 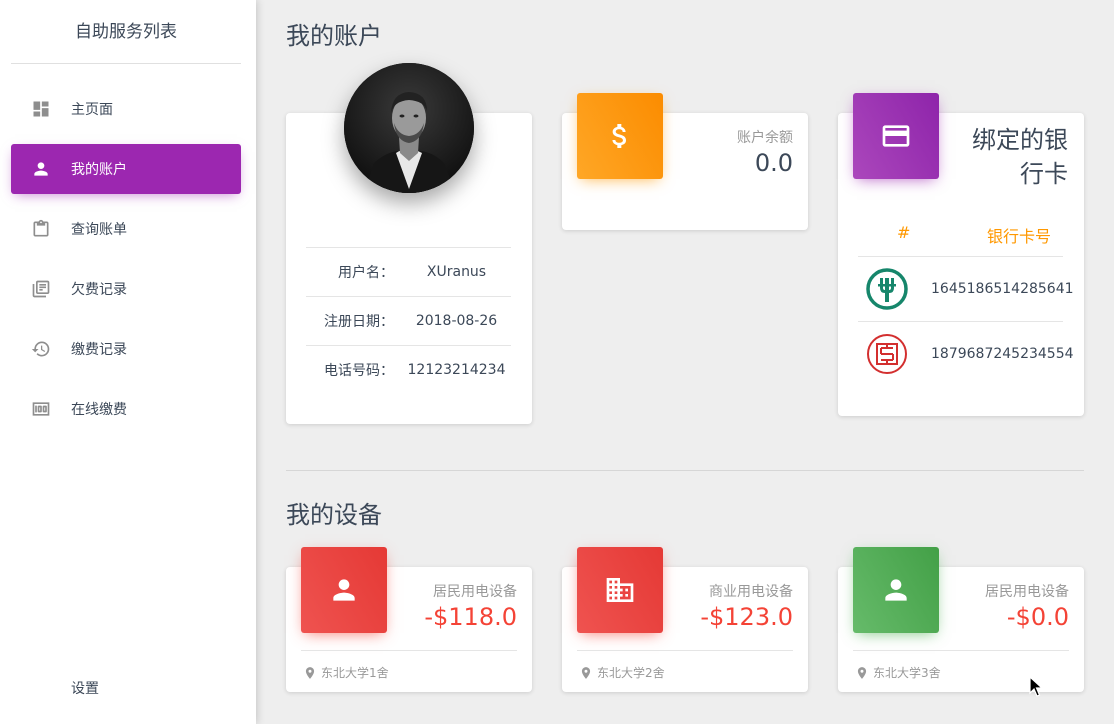 I want to click on profile-value: 12123214234, so click(x=456, y=370).